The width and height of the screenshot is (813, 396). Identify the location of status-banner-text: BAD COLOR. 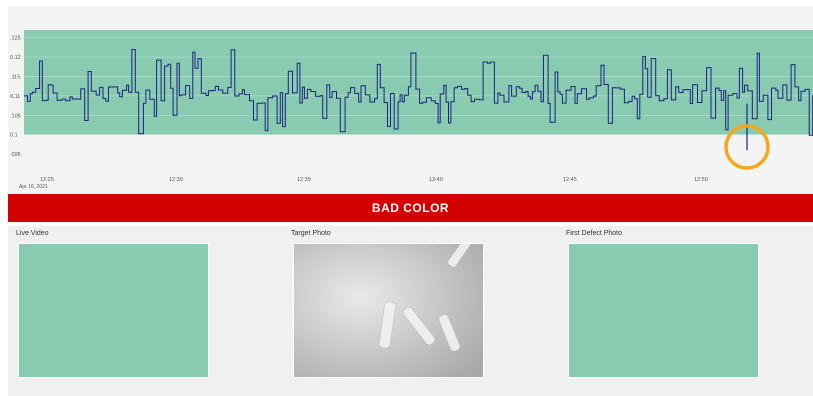
(410, 208).